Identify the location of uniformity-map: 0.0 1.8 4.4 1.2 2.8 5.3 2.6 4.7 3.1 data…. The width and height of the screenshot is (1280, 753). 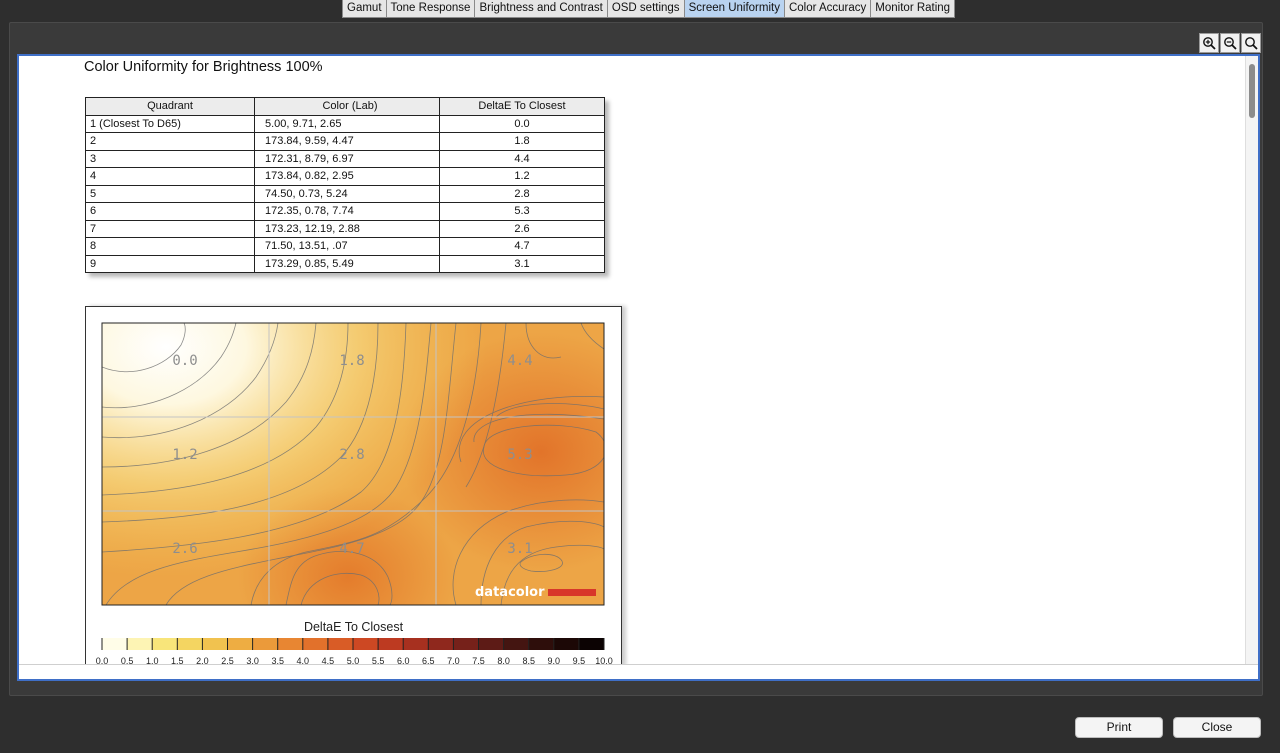
(353, 464).